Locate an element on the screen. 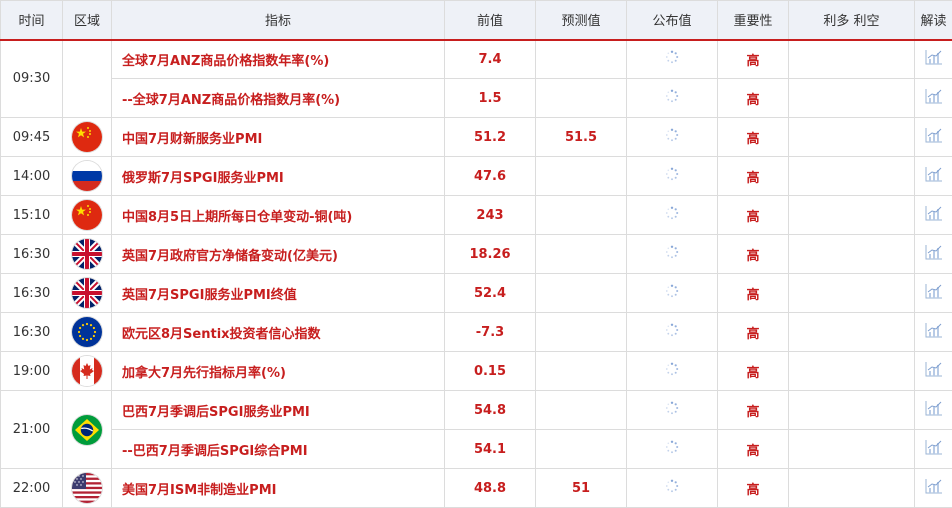  table-row: --巴西7月季调后SPGI综合PMI 54.1 高 is located at coordinates (476, 449).